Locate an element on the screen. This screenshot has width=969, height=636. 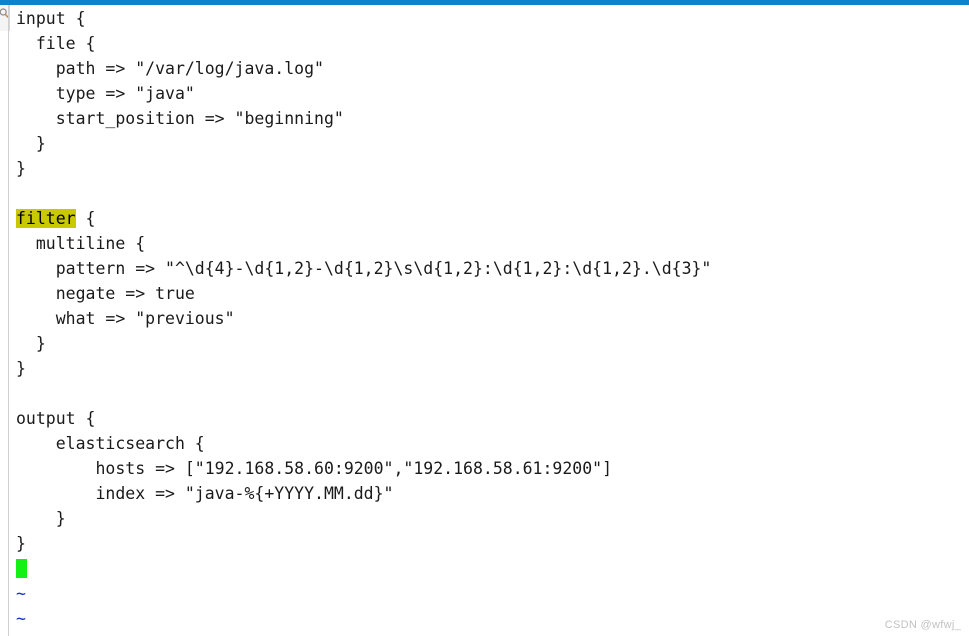
code-line: elasticsearch { is located at coordinates (110, 443).